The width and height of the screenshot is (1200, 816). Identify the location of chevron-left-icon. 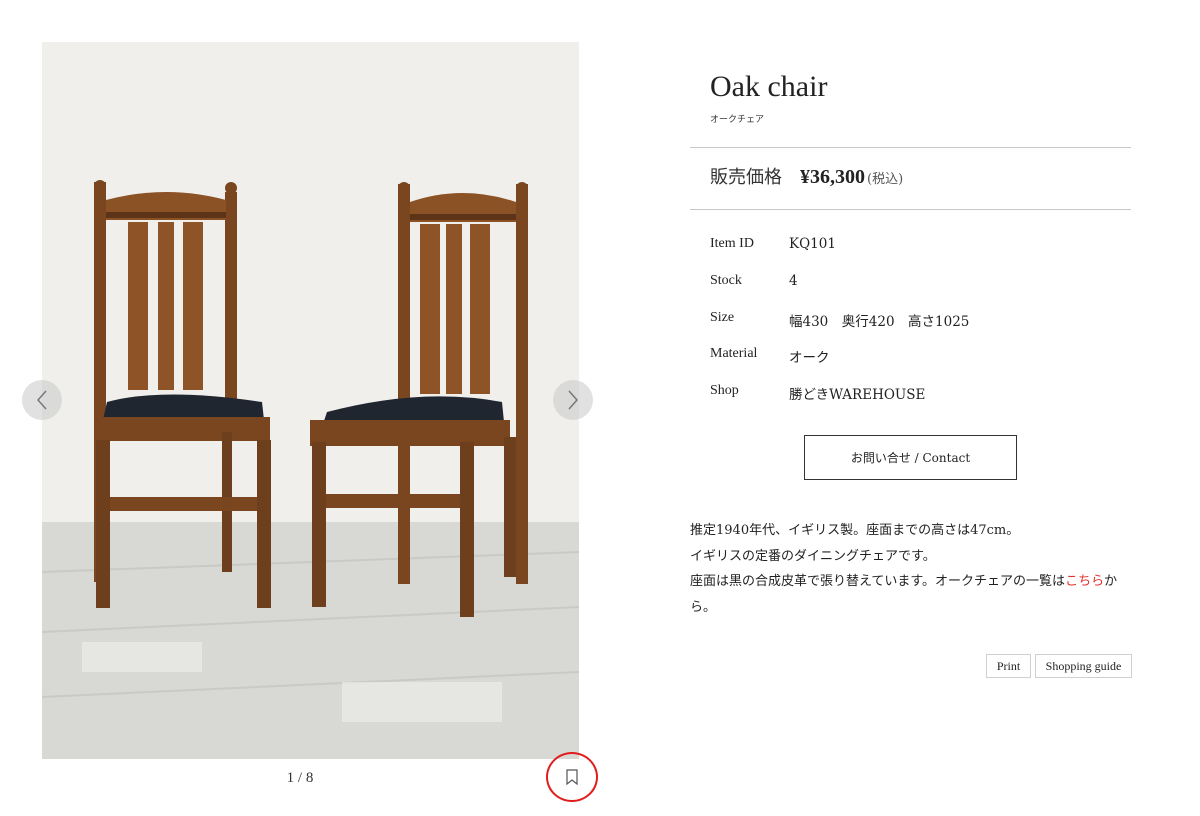
(41, 400).